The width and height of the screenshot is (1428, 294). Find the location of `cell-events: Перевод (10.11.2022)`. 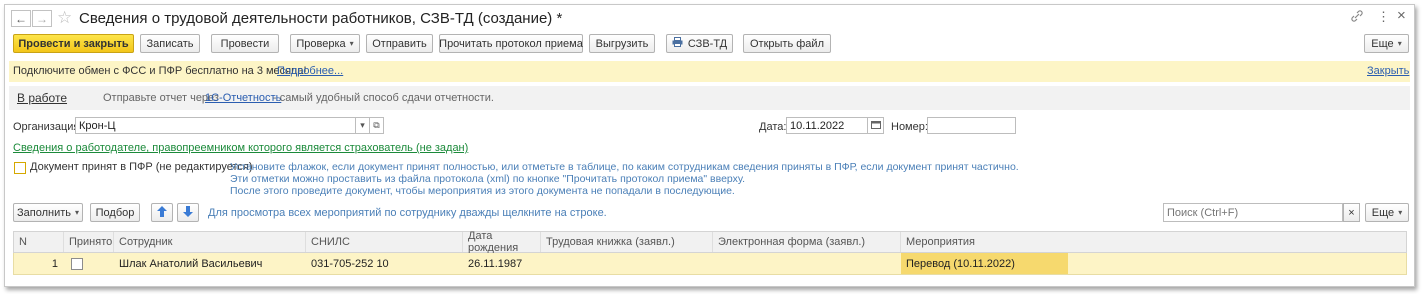

cell-events: Перевод (10.11.2022) is located at coordinates (984, 263).